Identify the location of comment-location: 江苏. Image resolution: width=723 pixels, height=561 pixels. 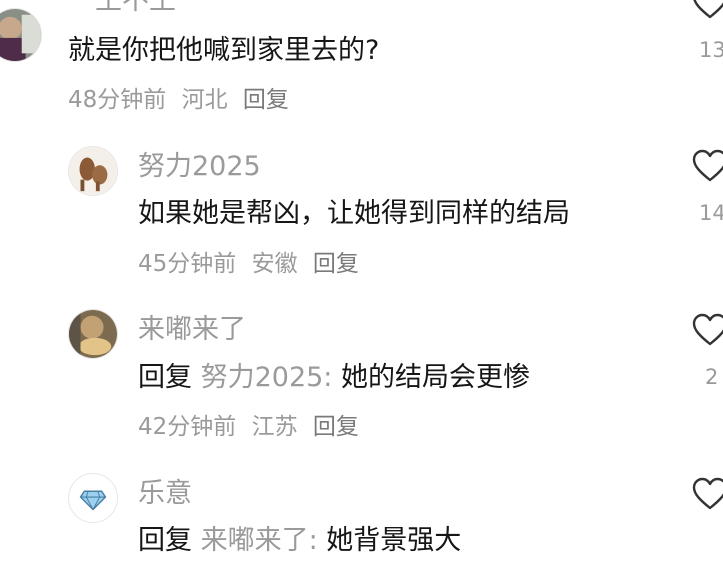
(274, 427).